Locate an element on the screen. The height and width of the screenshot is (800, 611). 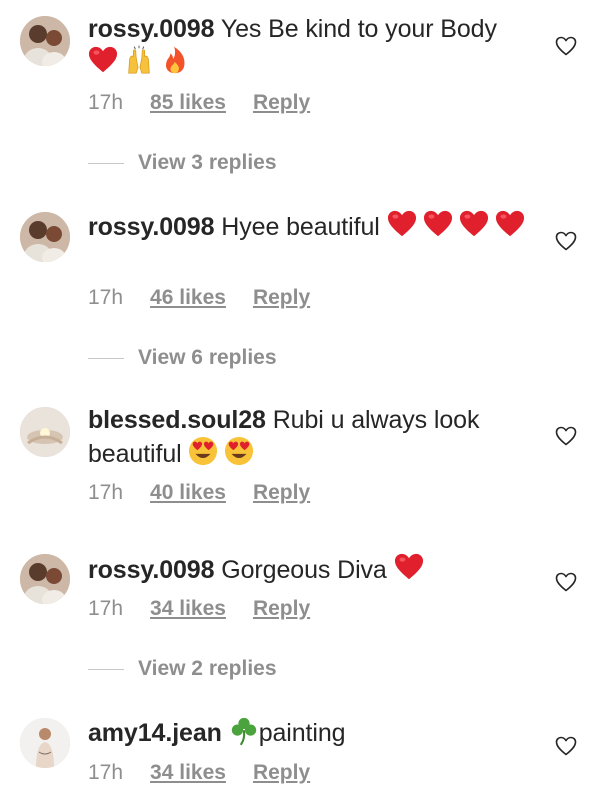
comment-username: blessed.soul28 is located at coordinates (177, 420).